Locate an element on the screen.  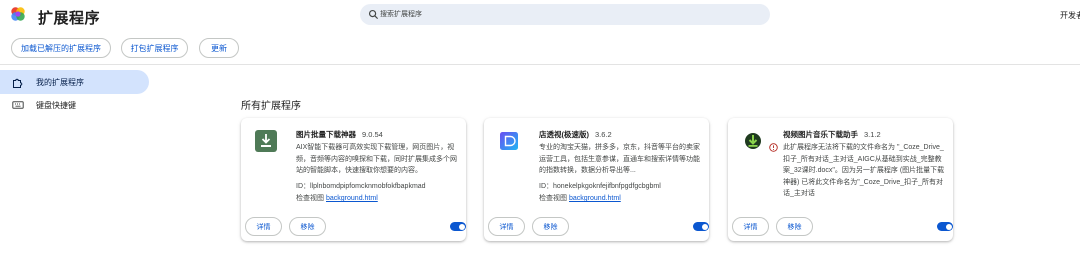
sidebar-item-keyboard-shortcuts: 键盘快捷键 is located at coordinates (74, 105).